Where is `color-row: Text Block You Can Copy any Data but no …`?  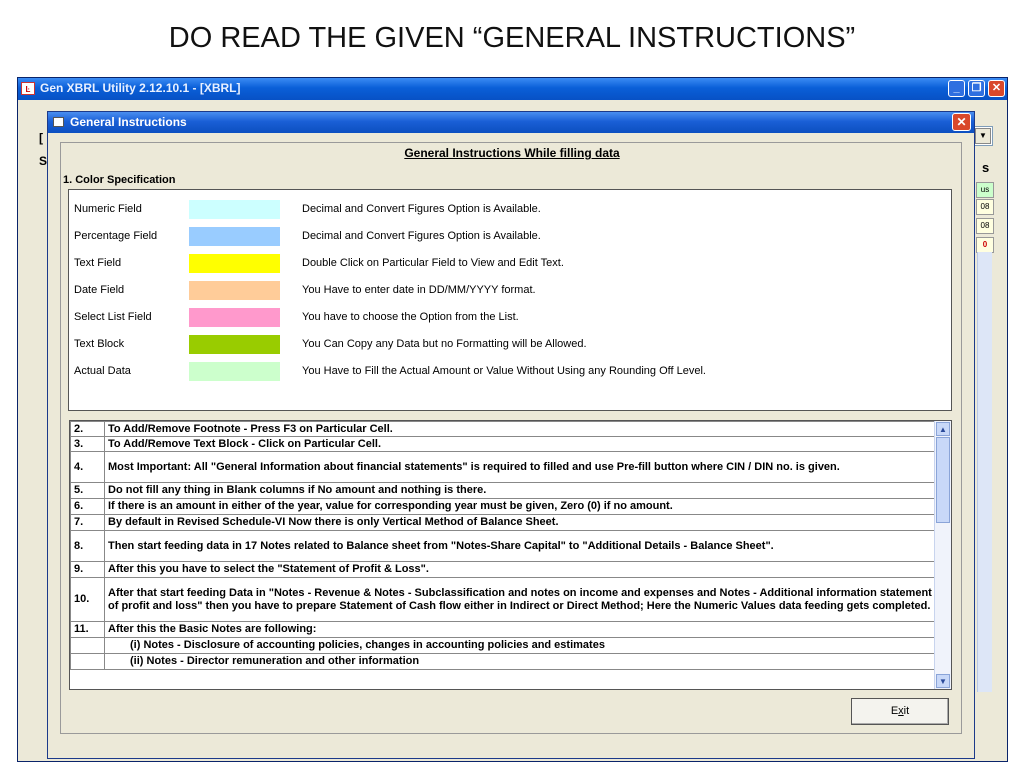 color-row: Text Block You Can Copy any Data but no … is located at coordinates (509, 346).